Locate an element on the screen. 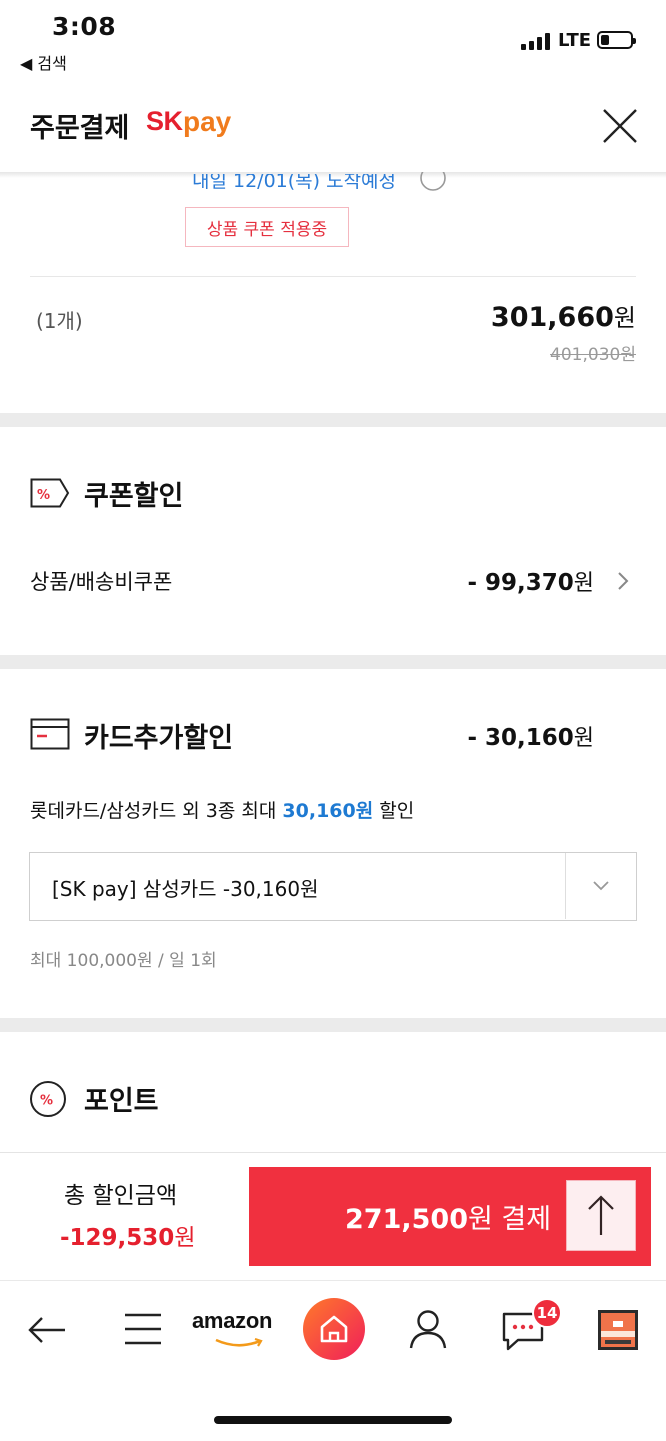 This screenshot has width=666, height=1441. point-icon: % is located at coordinates (48, 1099).